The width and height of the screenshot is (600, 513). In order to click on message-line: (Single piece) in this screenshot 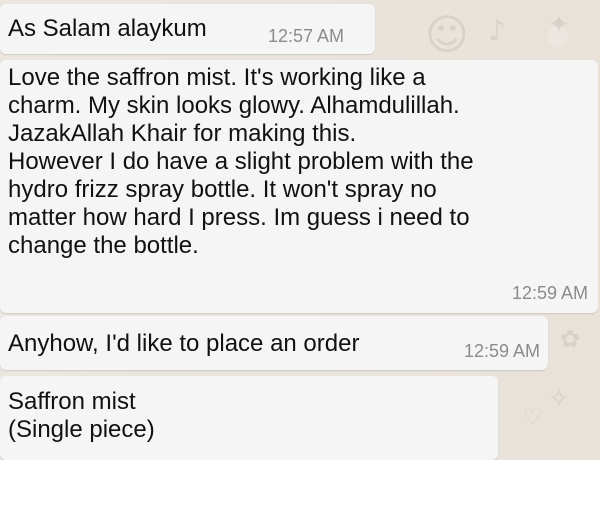, I will do `click(81, 429)`.